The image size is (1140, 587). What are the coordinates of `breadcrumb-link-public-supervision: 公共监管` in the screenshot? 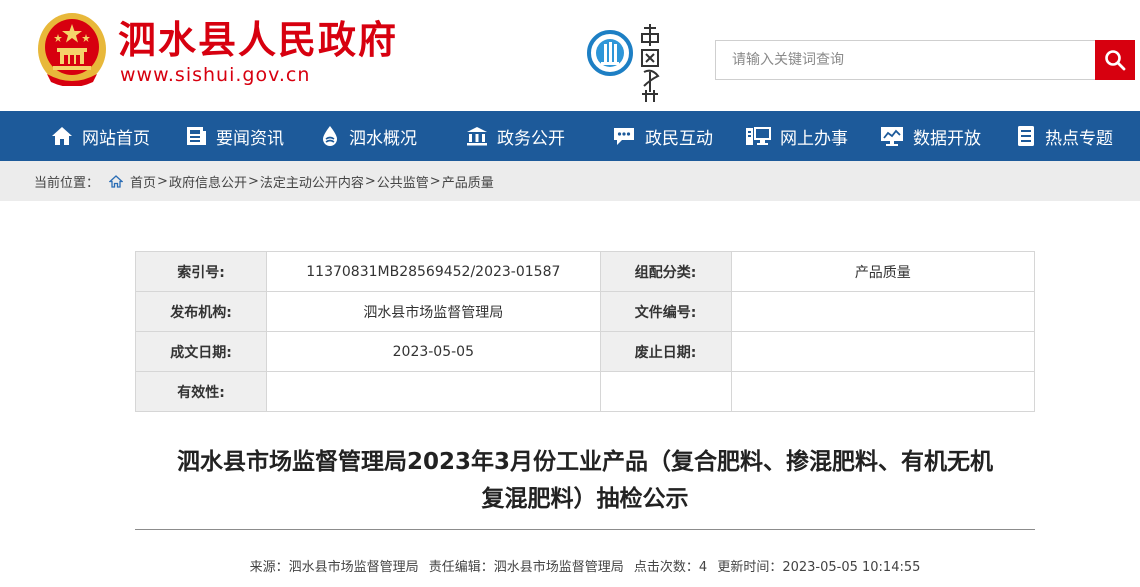 It's located at (403, 181).